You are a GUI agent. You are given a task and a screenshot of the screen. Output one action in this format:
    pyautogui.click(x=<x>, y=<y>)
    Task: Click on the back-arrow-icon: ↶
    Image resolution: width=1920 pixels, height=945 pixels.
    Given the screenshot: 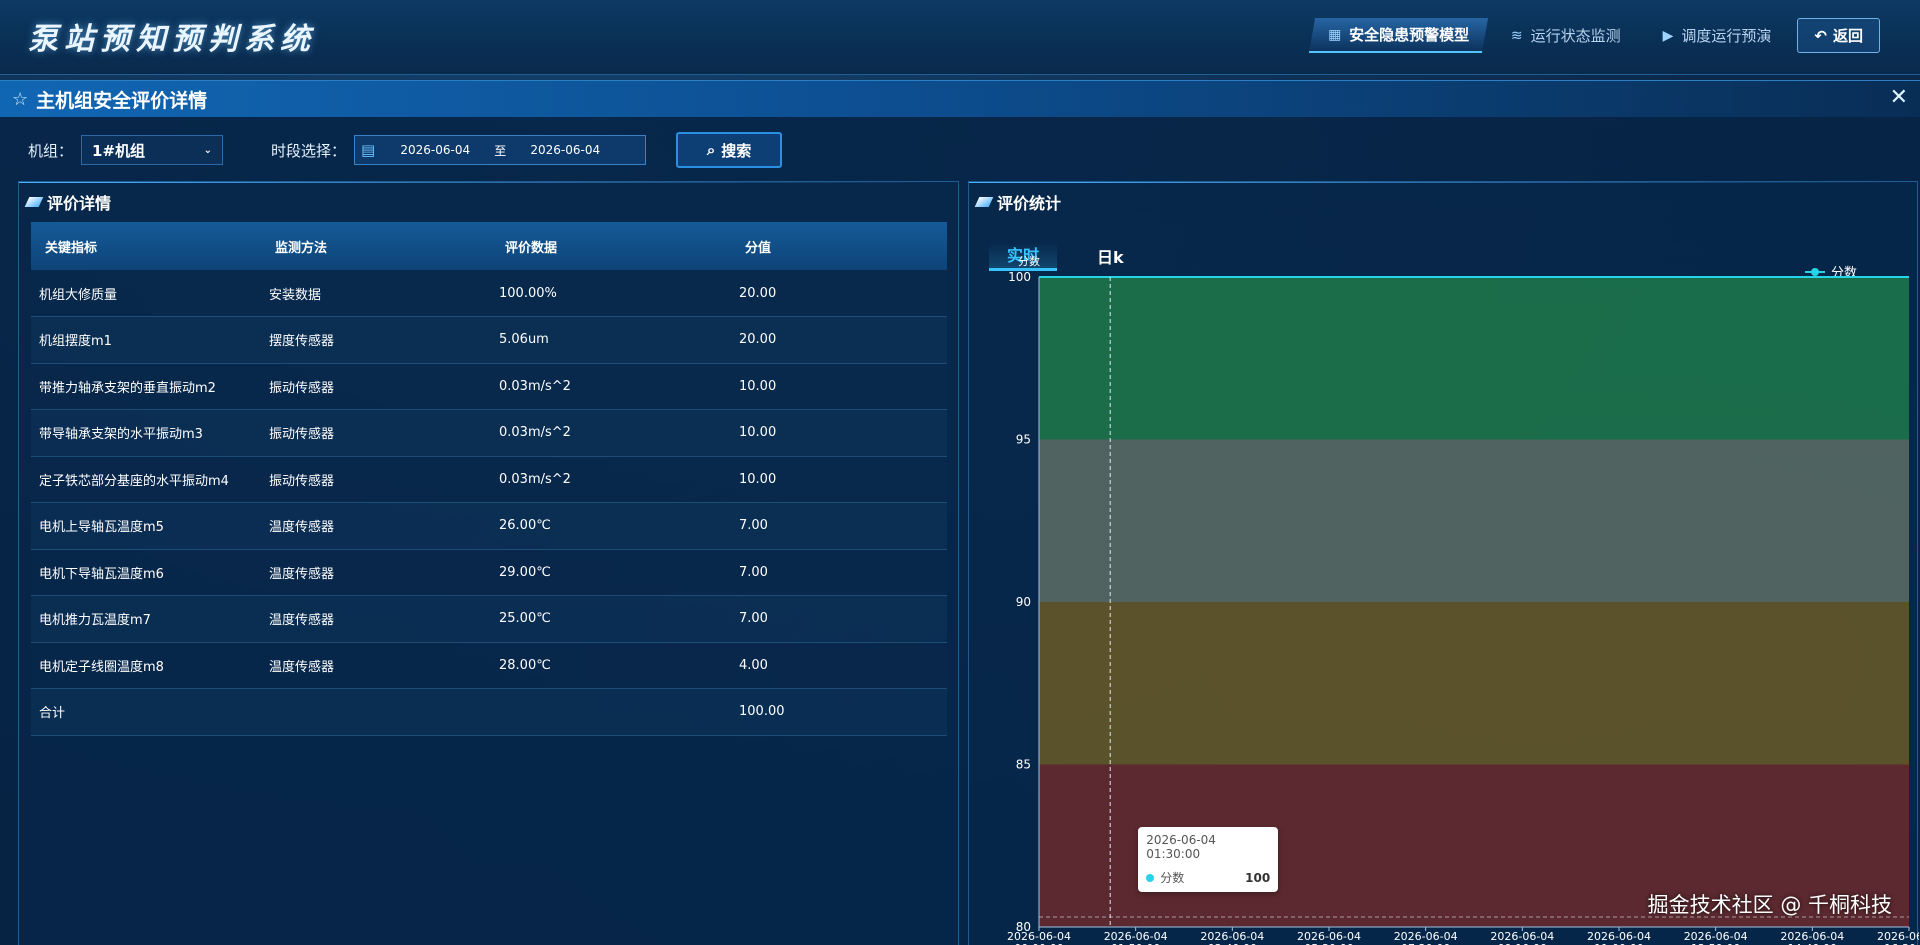 What is the action you would take?
    pyautogui.click(x=1820, y=35)
    